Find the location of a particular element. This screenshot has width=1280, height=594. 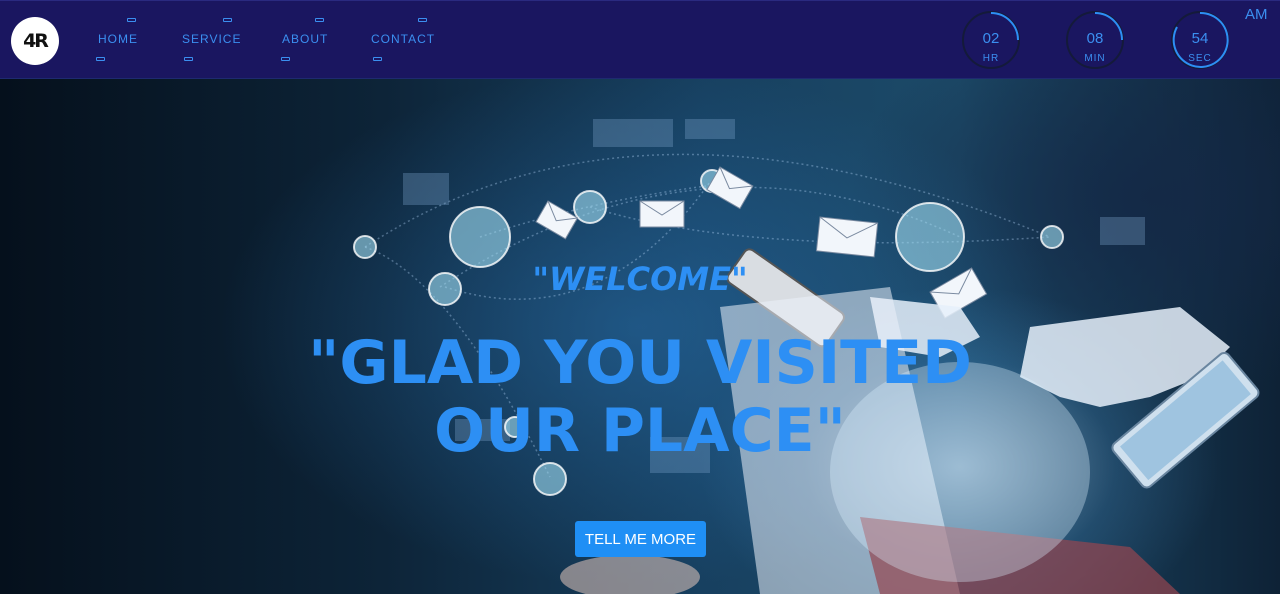

clock-period: AM is located at coordinates (1256, 14).